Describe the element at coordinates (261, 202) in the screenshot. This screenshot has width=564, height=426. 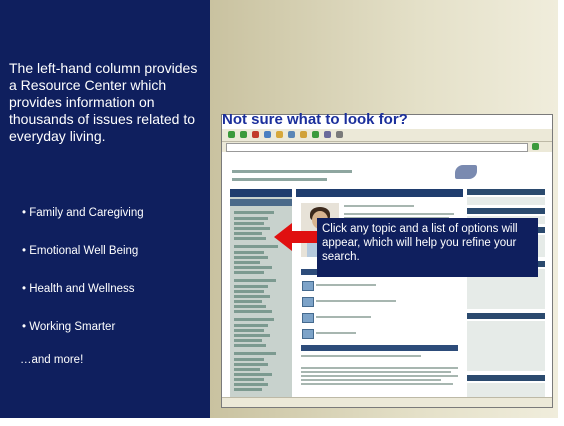
I see `nav-resource-center` at that location.